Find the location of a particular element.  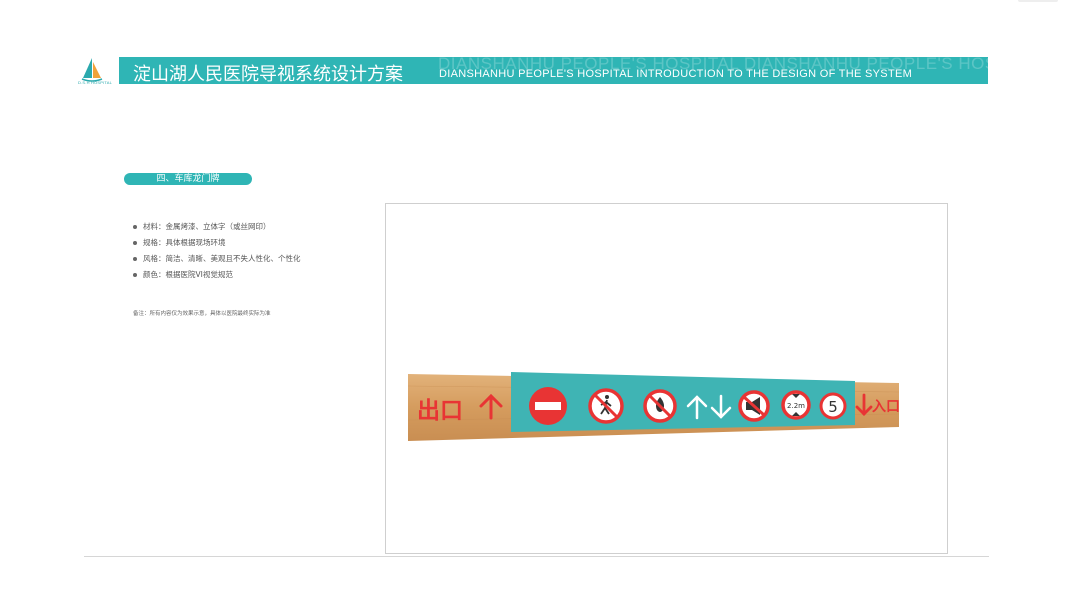

no-entry-icon is located at coordinates (548, 406).